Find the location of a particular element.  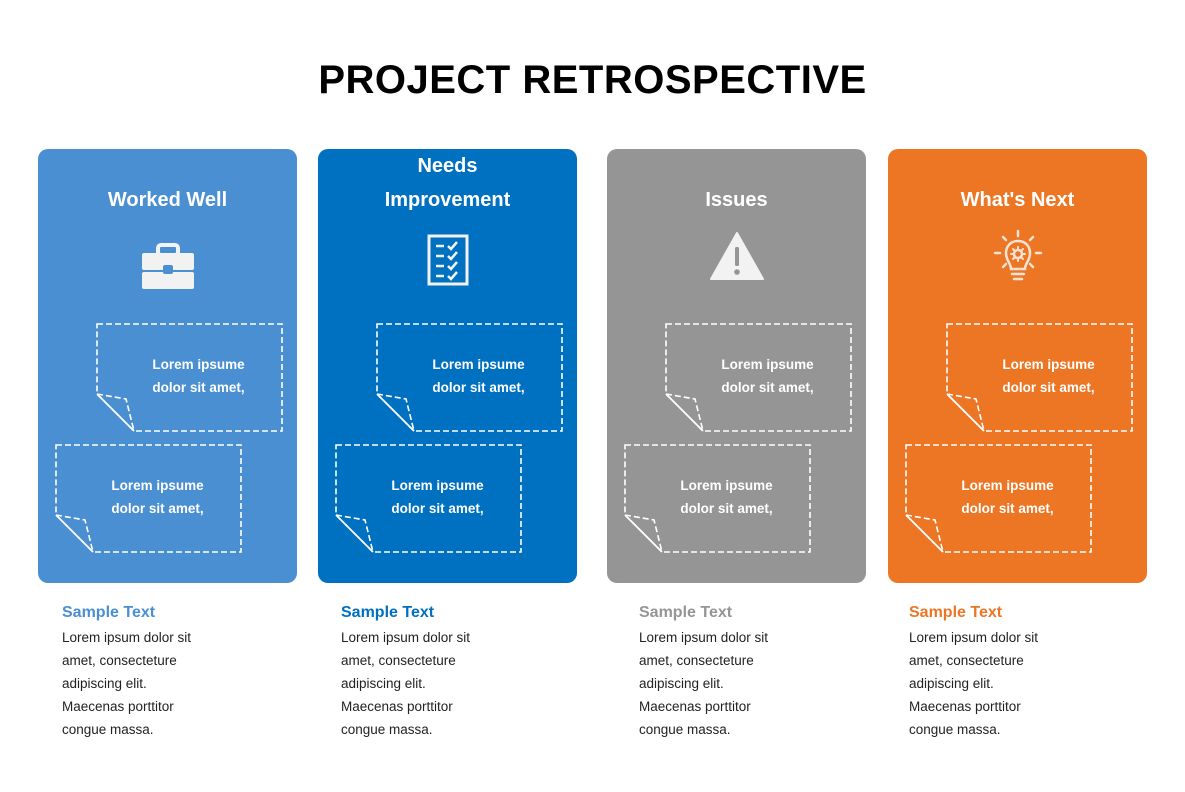

card-heading: Issues is located at coordinates (736, 200).